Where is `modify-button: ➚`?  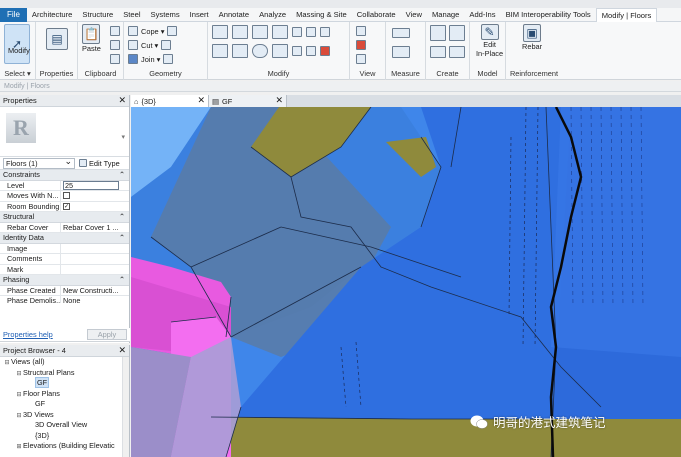 modify-button: ➚ is located at coordinates (17, 44).